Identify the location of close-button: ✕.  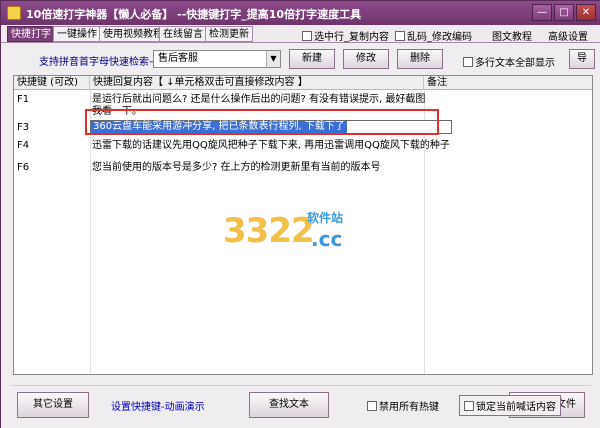
(586, 12).